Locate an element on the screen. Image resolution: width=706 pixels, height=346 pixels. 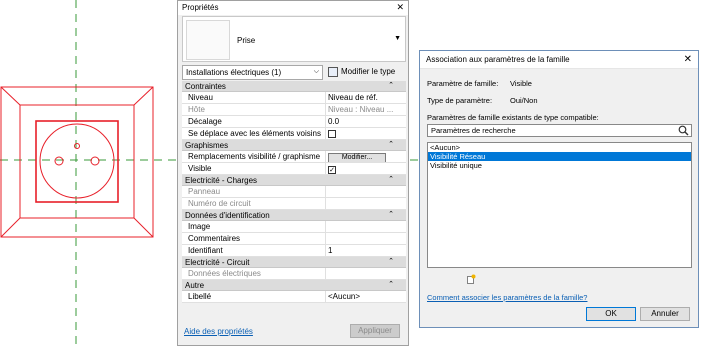
family-parameter-value: Visible is located at coordinates (521, 83).